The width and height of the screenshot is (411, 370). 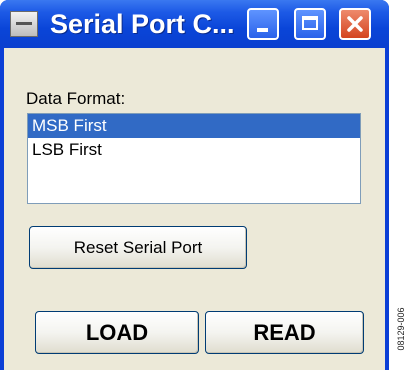 What do you see at coordinates (284, 332) in the screenshot?
I see `read-button: READ` at bounding box center [284, 332].